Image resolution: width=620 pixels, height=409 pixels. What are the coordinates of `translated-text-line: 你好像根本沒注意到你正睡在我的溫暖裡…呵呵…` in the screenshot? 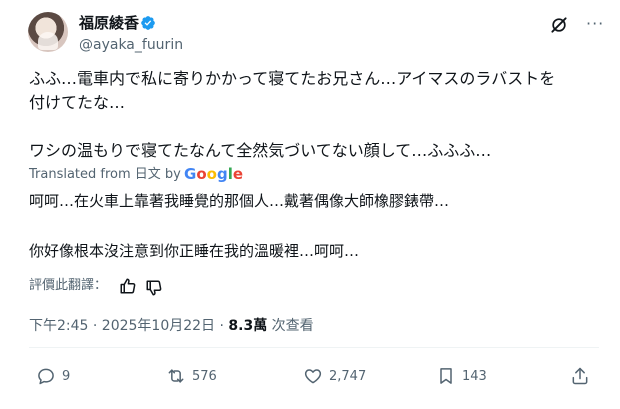 It's located at (194, 251).